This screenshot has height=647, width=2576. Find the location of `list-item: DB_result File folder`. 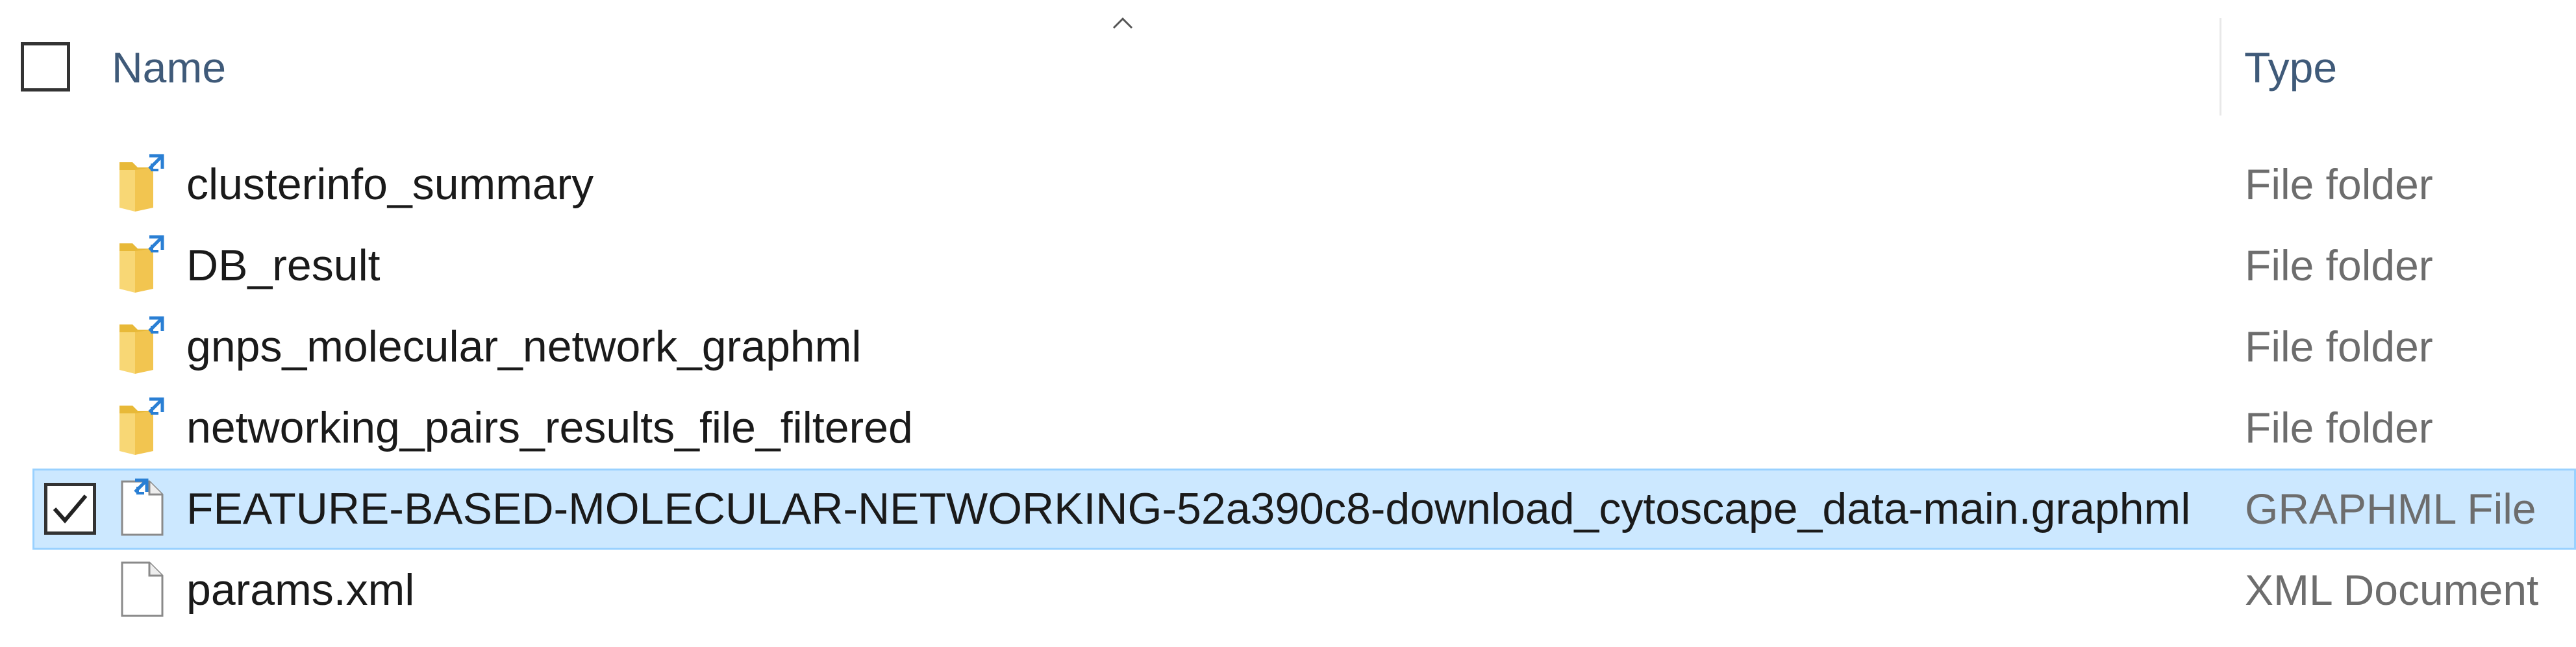

list-item: DB_result File folder is located at coordinates (1288, 265).